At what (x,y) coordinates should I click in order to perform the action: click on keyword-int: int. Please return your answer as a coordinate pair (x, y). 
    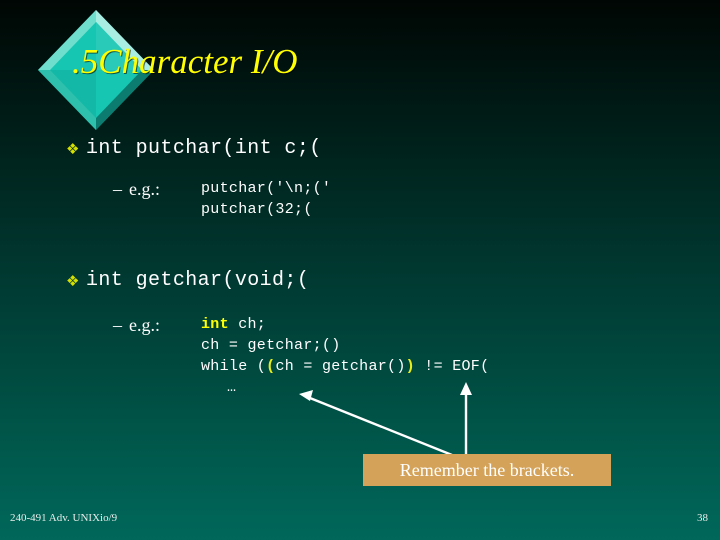
    Looking at the image, I should click on (215, 324).